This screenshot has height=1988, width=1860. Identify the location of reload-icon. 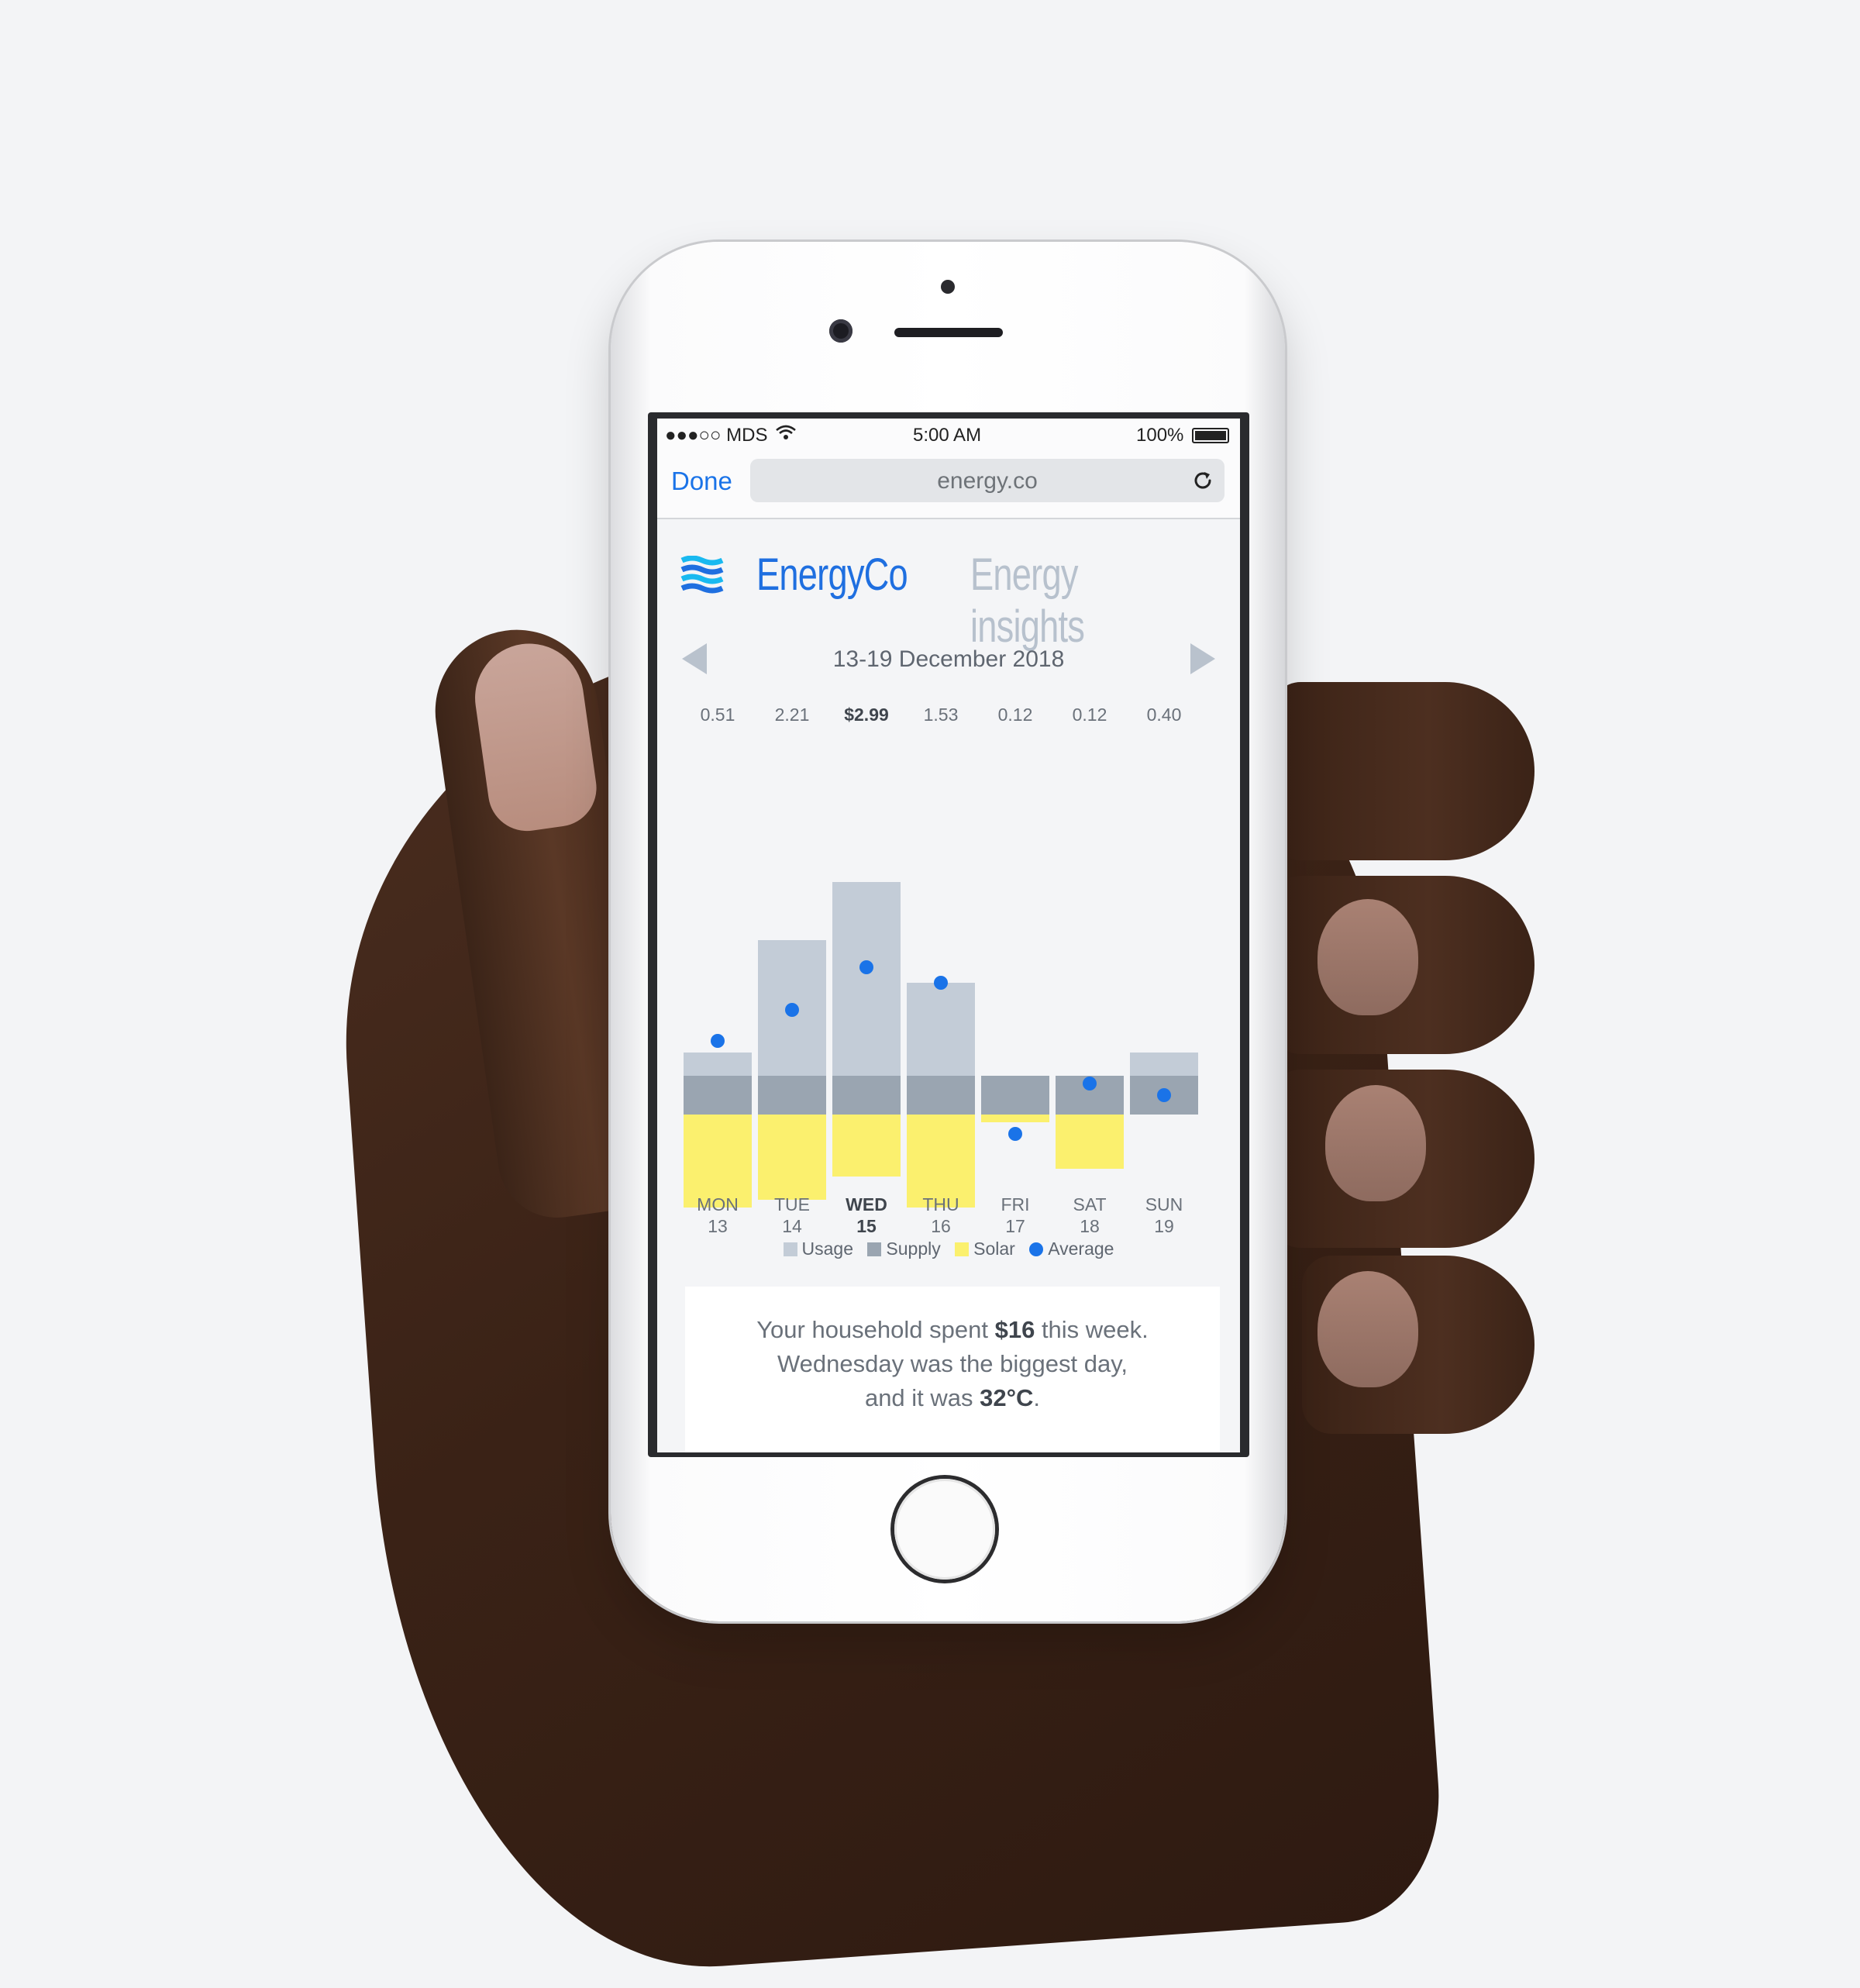
(1202, 480).